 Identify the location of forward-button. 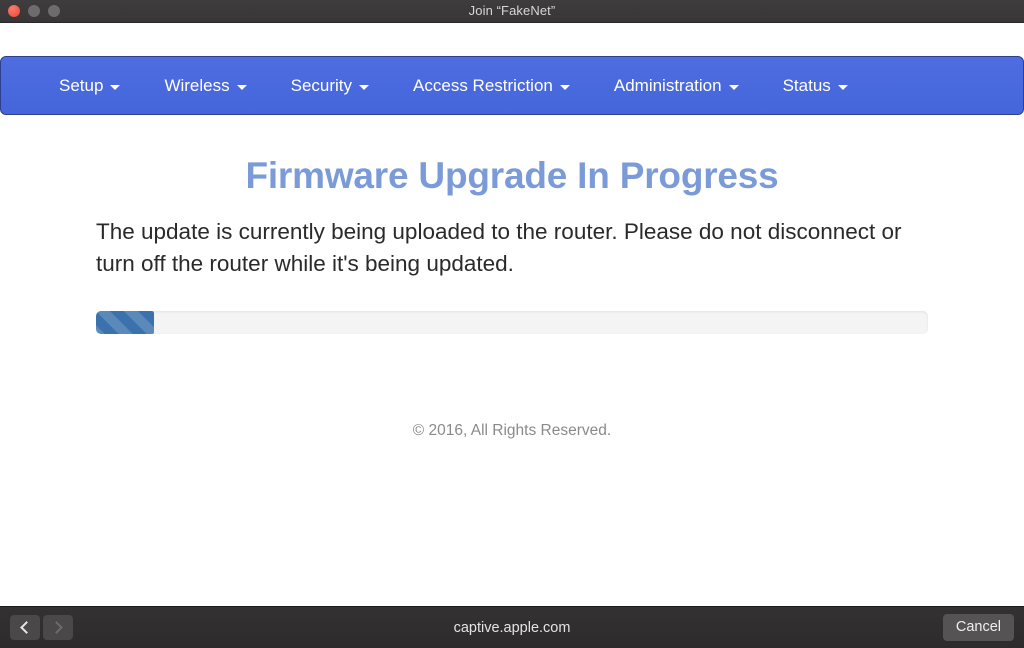
(58, 627).